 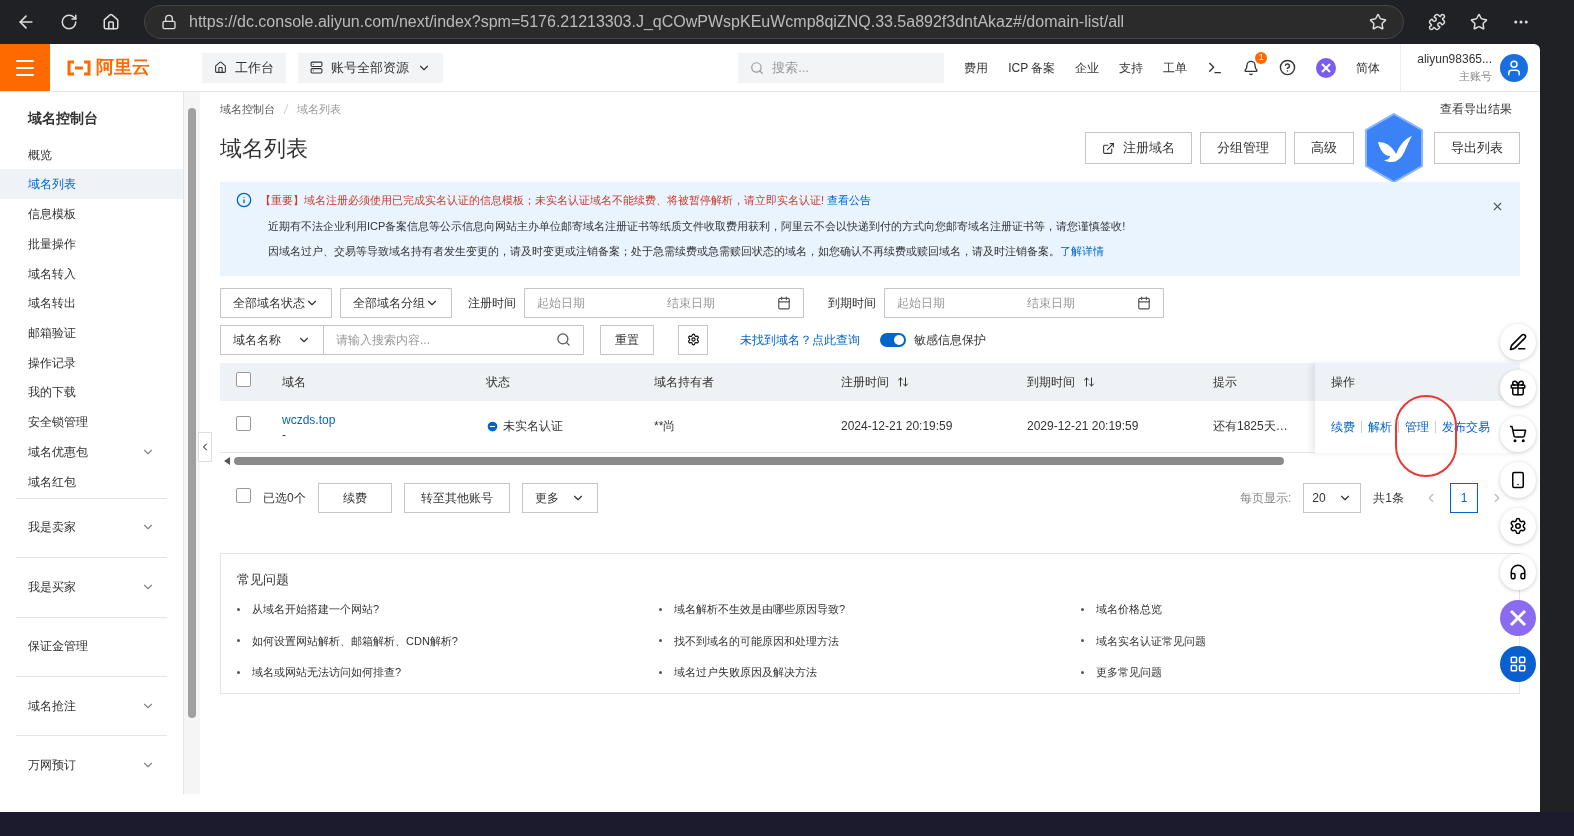 I want to click on search-icon, so click(x=757, y=67).